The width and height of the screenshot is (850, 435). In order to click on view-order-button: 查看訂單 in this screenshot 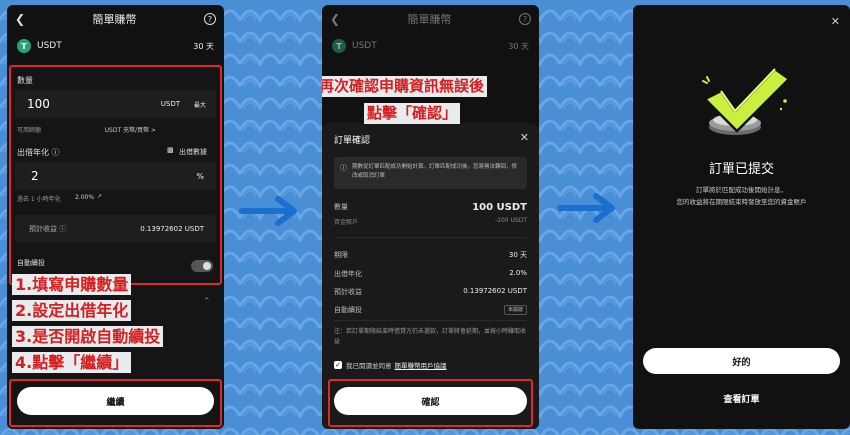, I will do `click(741, 398)`.